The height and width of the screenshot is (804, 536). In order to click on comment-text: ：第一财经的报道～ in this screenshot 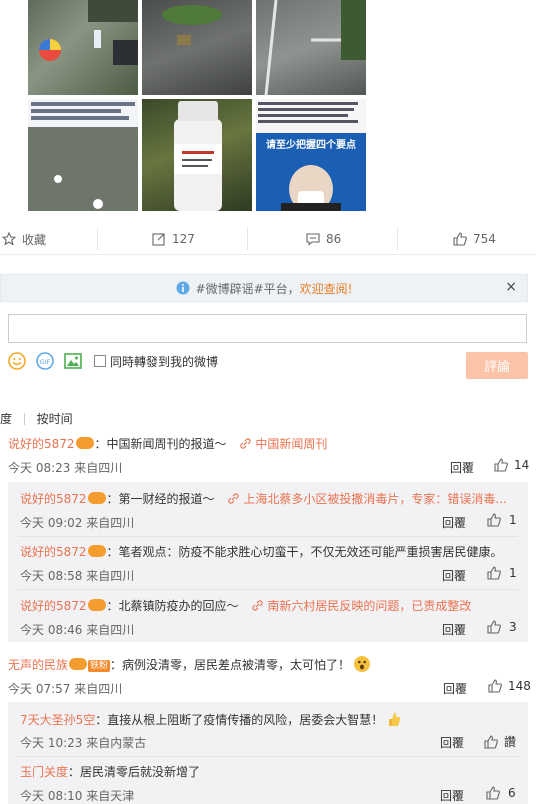, I will do `click(160, 499)`.